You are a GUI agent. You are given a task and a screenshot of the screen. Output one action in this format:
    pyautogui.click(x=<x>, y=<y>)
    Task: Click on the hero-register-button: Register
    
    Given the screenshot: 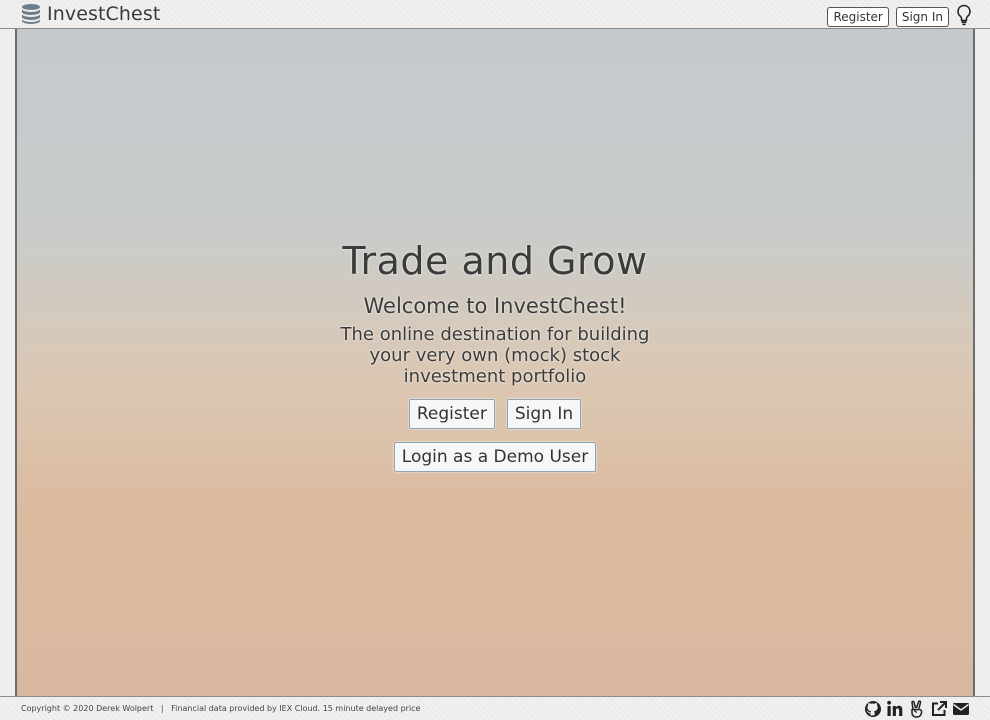 What is the action you would take?
    pyautogui.click(x=451, y=414)
    